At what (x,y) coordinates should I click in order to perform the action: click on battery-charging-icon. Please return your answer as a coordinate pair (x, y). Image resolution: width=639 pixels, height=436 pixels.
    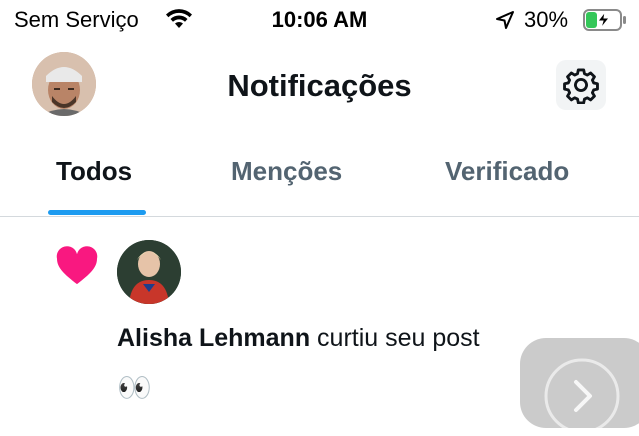
    Looking at the image, I should click on (604, 20).